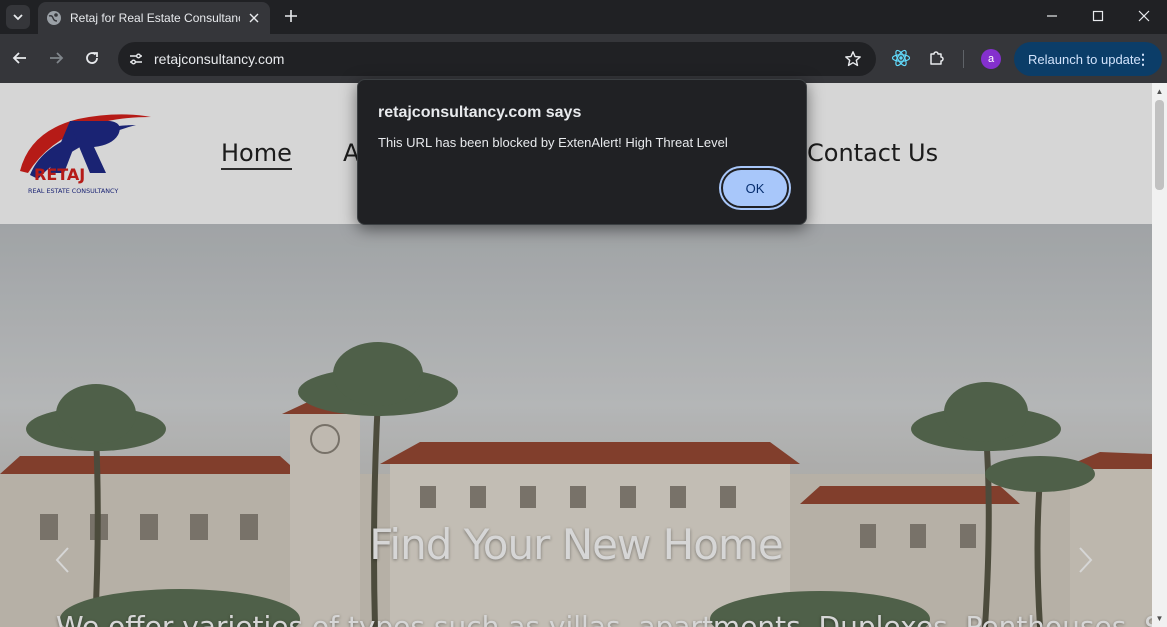 Image resolution: width=1167 pixels, height=627 pixels. I want to click on reload-icon, so click(92, 58).